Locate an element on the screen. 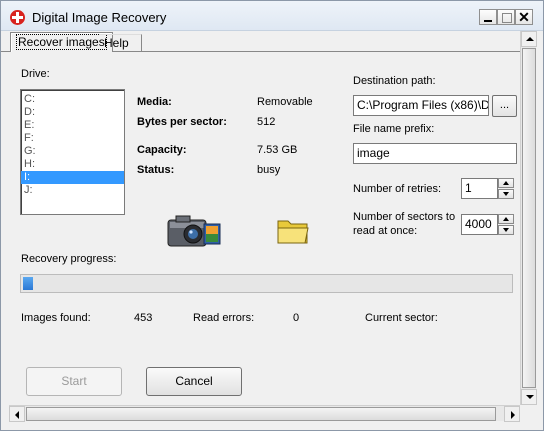  start-button: Start is located at coordinates (74, 381).